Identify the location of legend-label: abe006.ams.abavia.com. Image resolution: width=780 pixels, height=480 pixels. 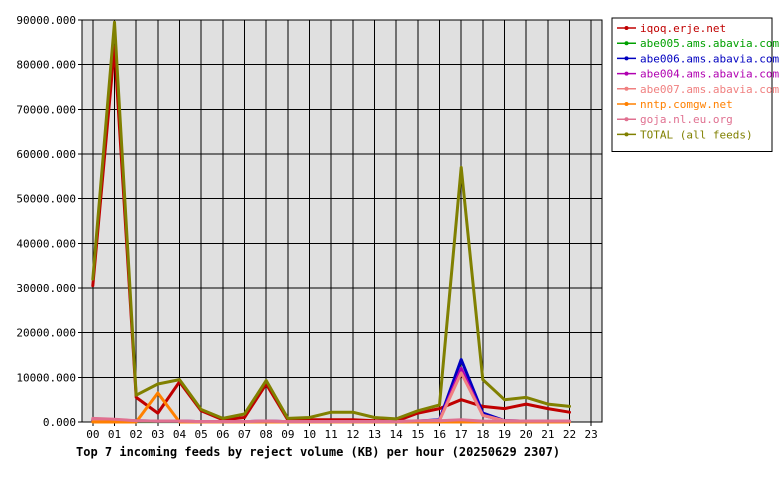
(709, 58).